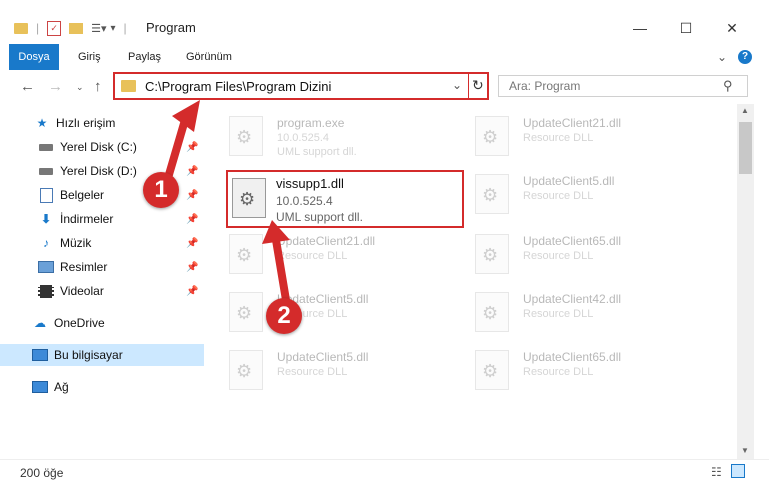  Describe the element at coordinates (745, 57) in the screenshot. I see `help-icon: ?` at that location.